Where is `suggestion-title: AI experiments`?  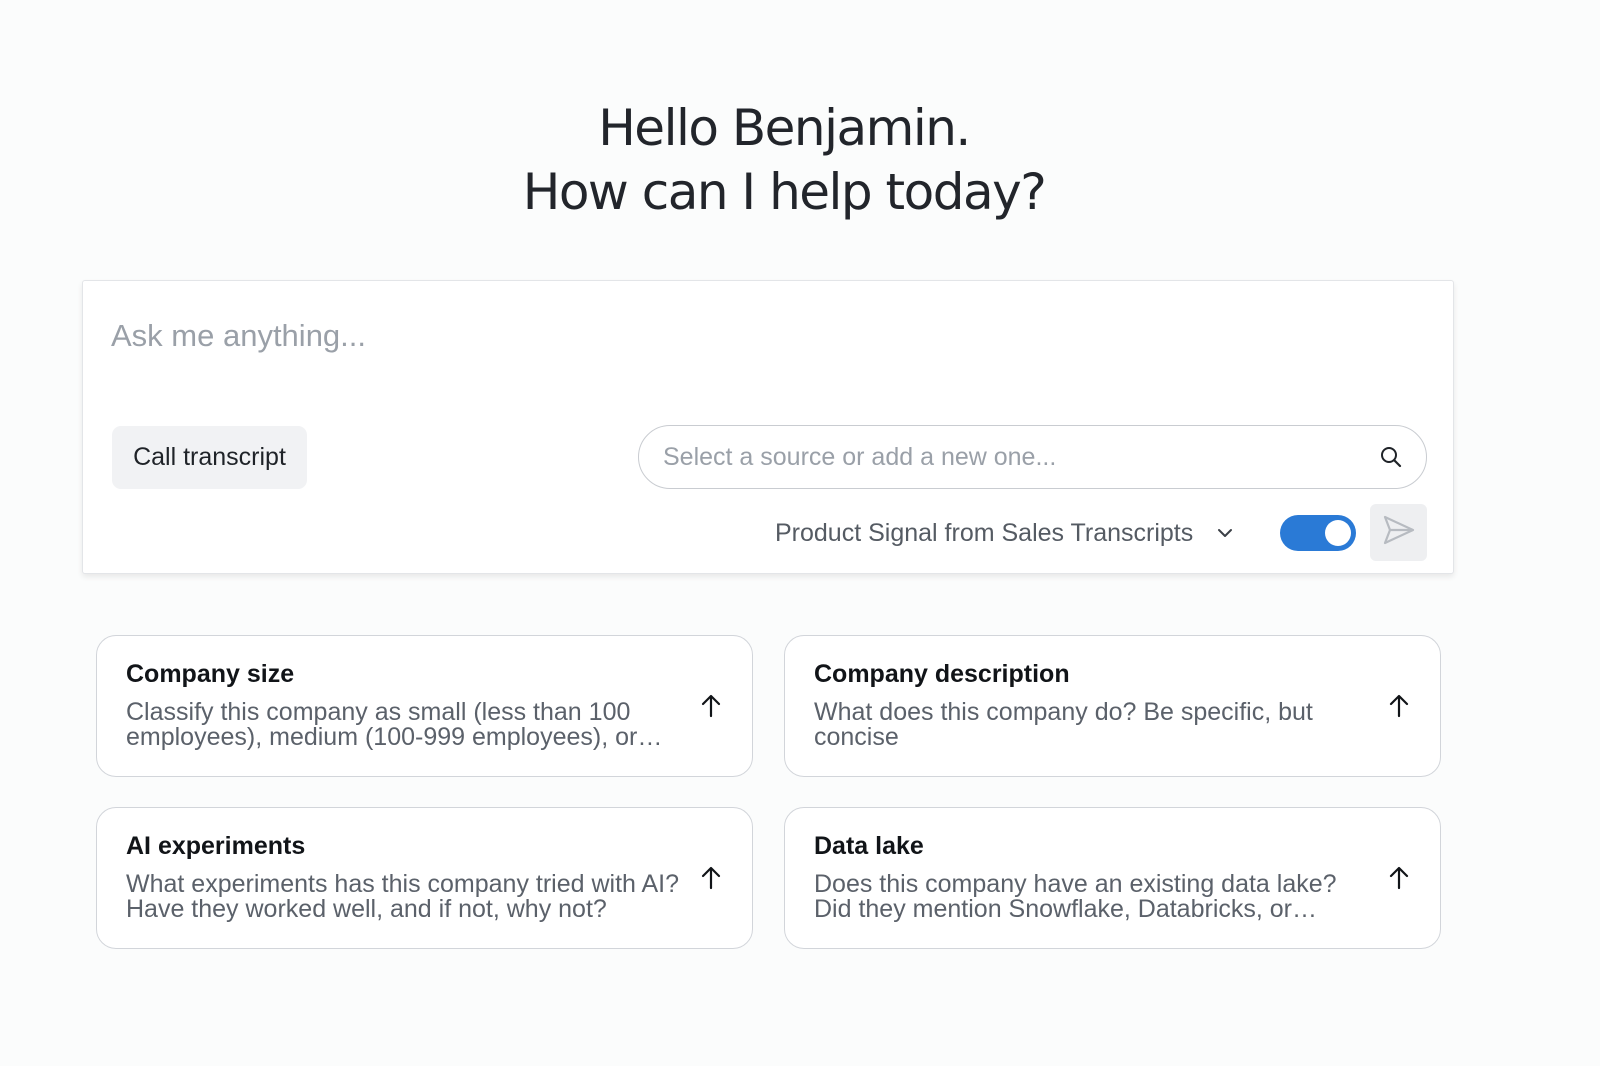
suggestion-title: AI experiments is located at coordinates (216, 846).